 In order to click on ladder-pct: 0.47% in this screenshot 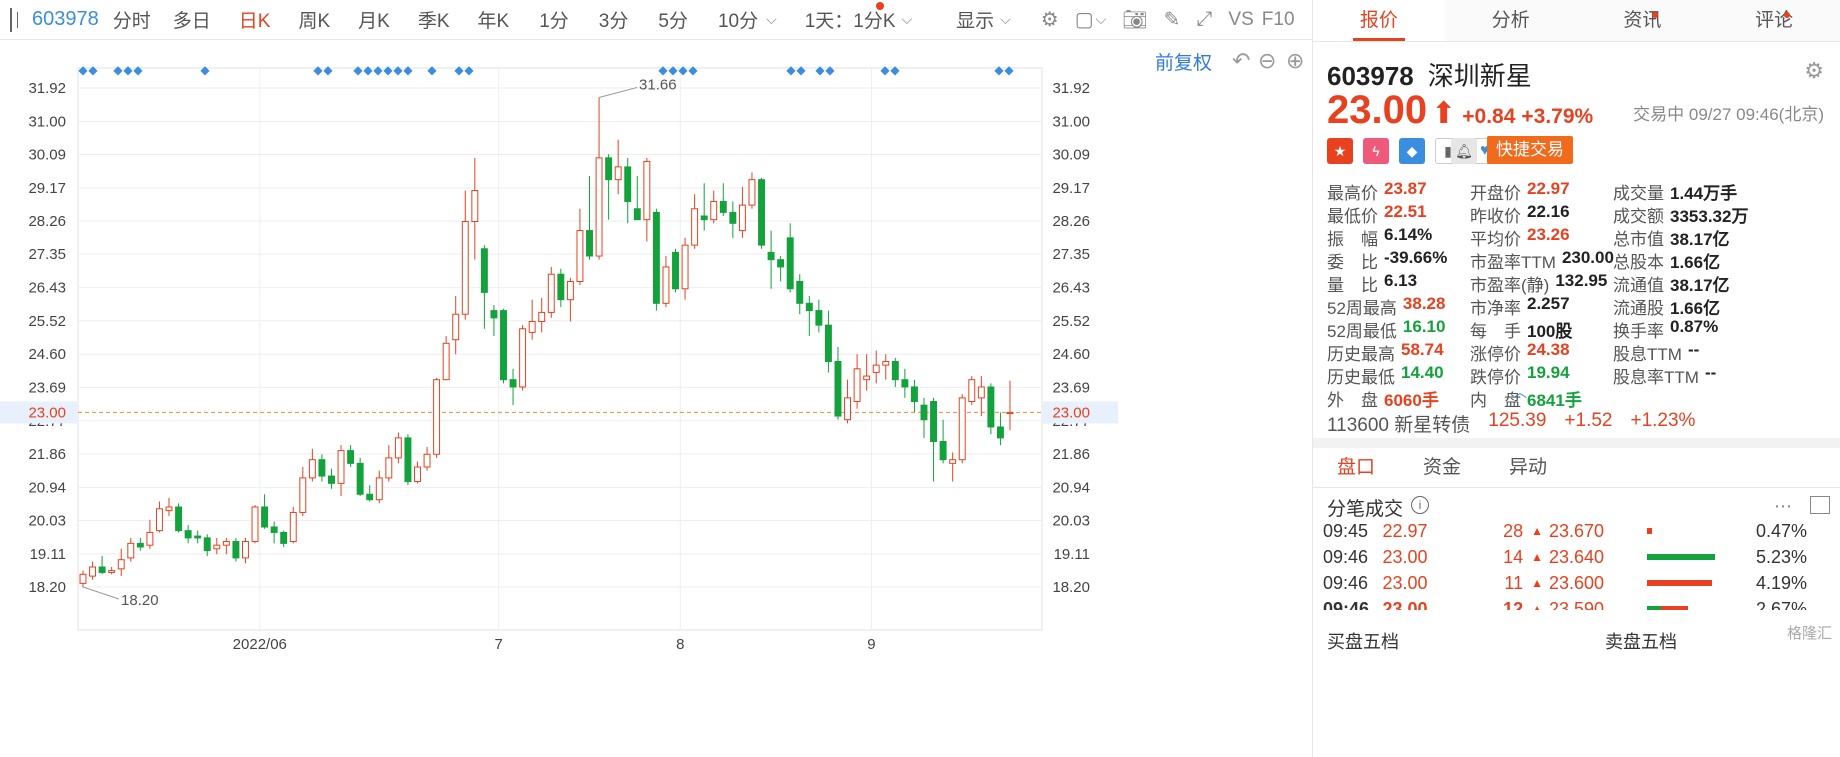, I will do `click(1781, 530)`.